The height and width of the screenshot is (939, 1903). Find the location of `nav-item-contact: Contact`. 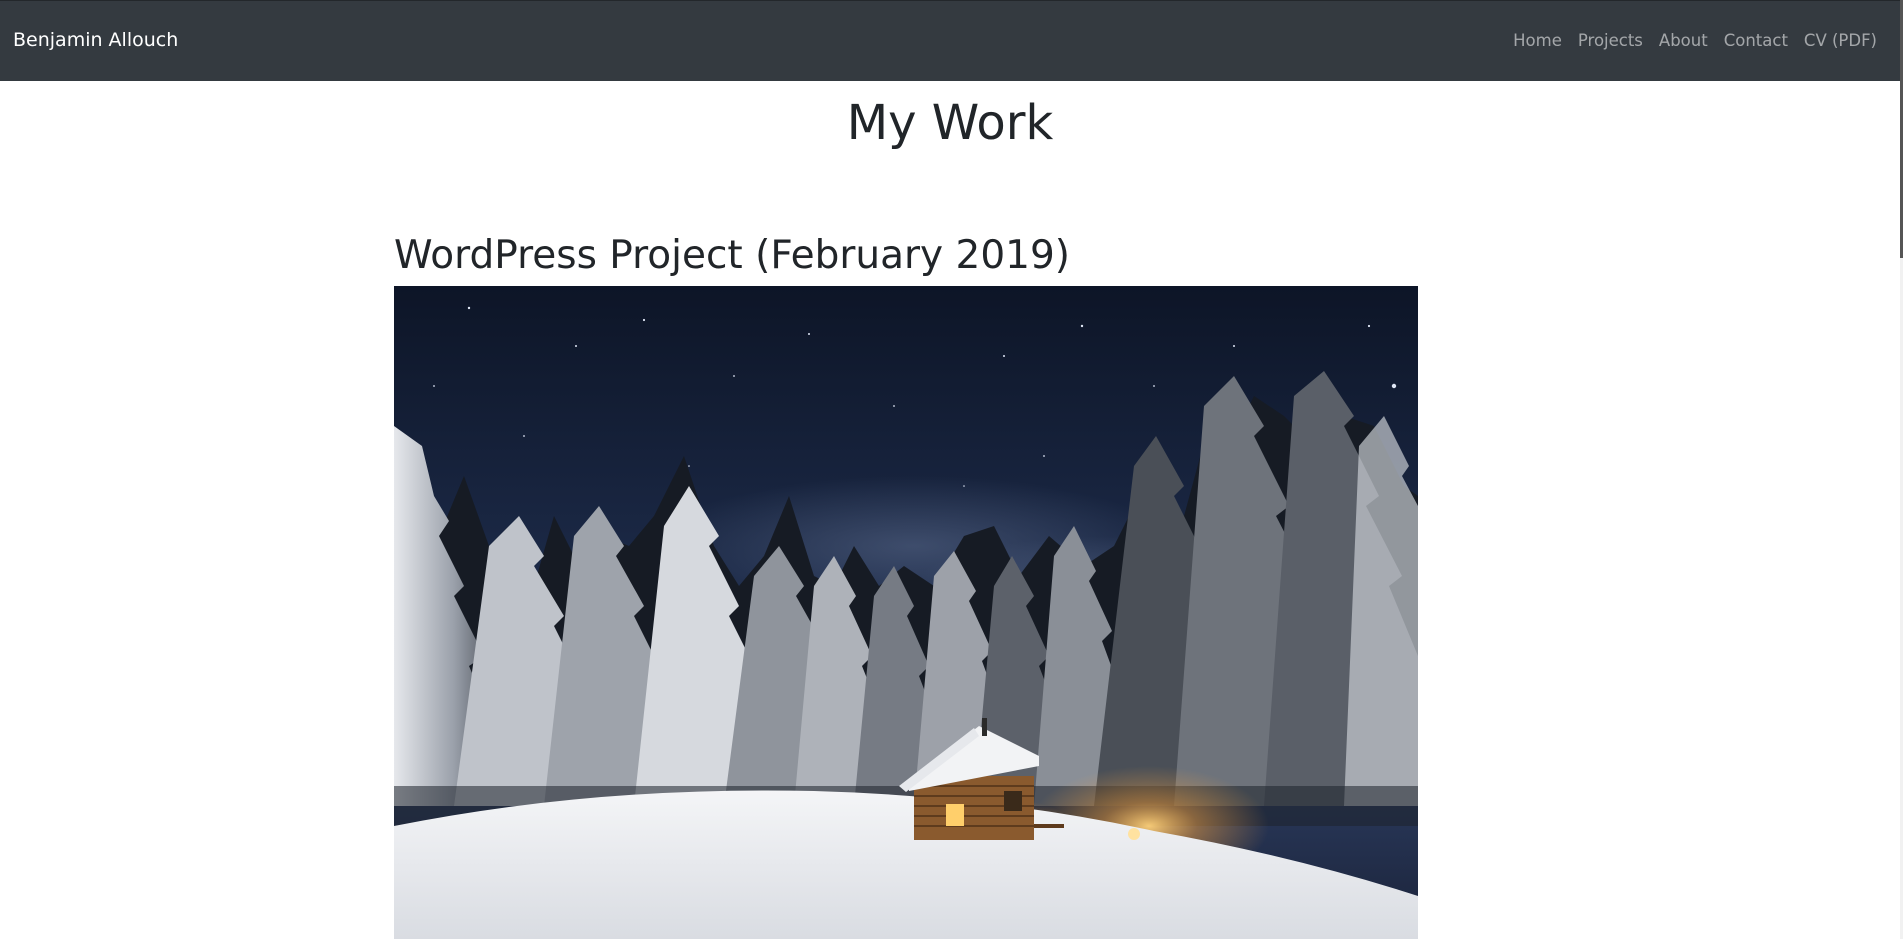

nav-item-contact: Contact is located at coordinates (1756, 41).